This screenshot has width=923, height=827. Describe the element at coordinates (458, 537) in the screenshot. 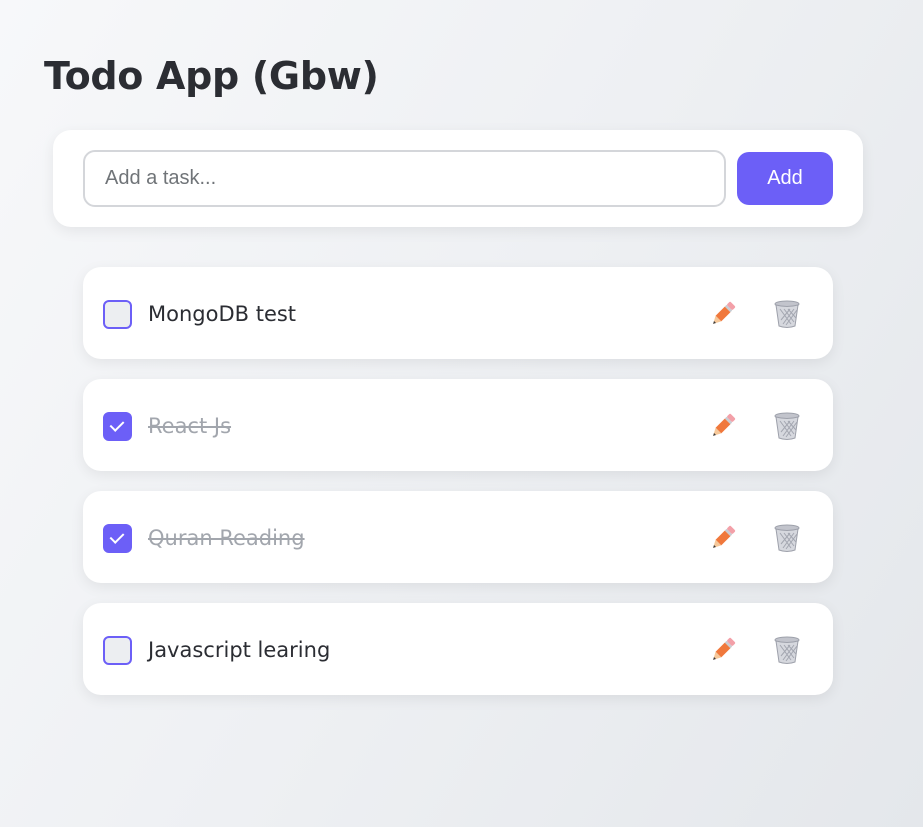

I see `todo-item: Quran Reading` at that location.